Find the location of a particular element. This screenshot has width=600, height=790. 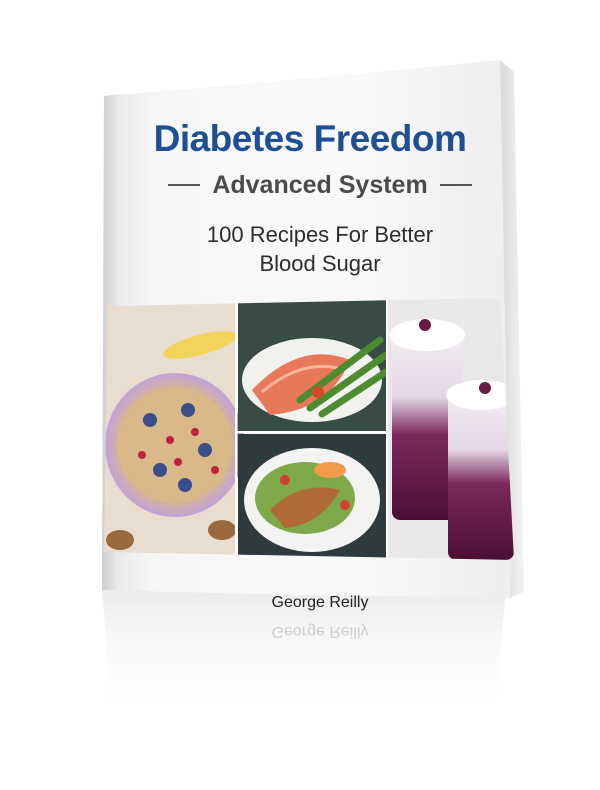

salmon-asparagus-photo is located at coordinates (314, 366).